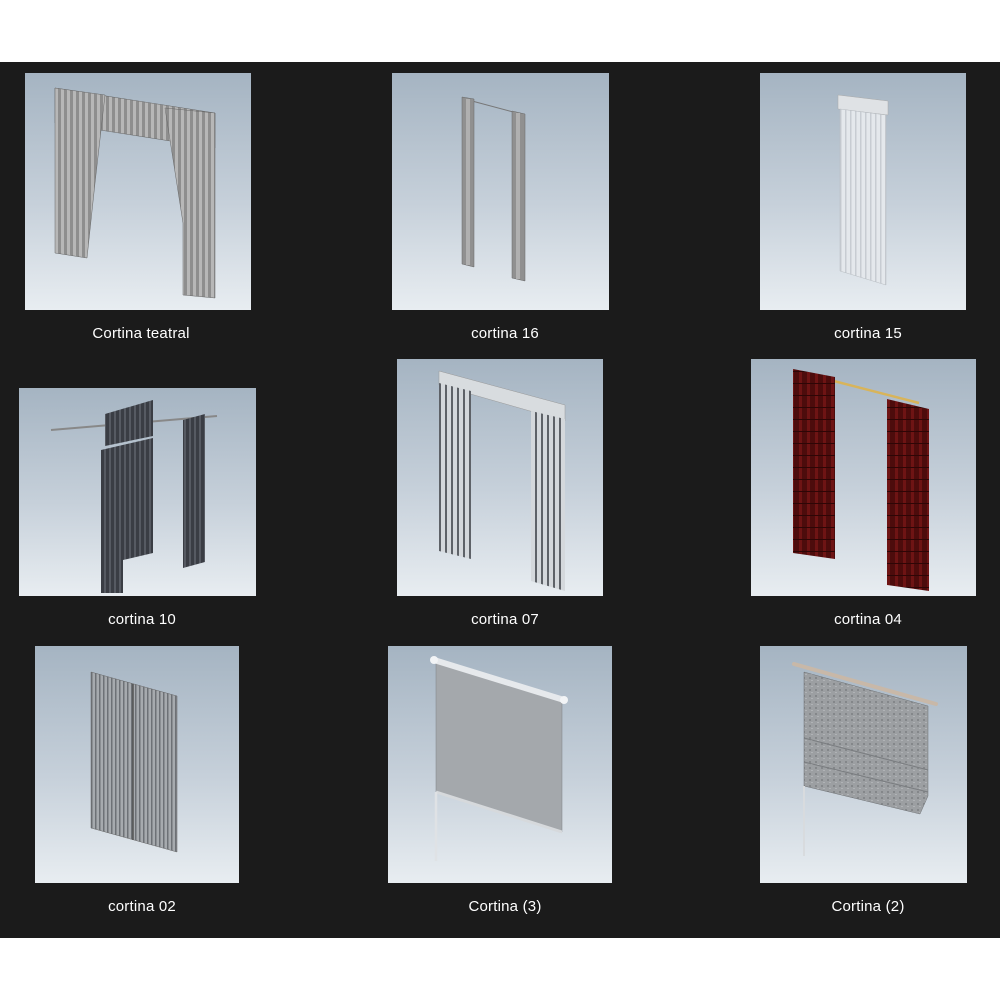 This screenshot has width=1000, height=1000. Describe the element at coordinates (493, 189) in the screenshot. I see `curtain-panels-icon` at that location.